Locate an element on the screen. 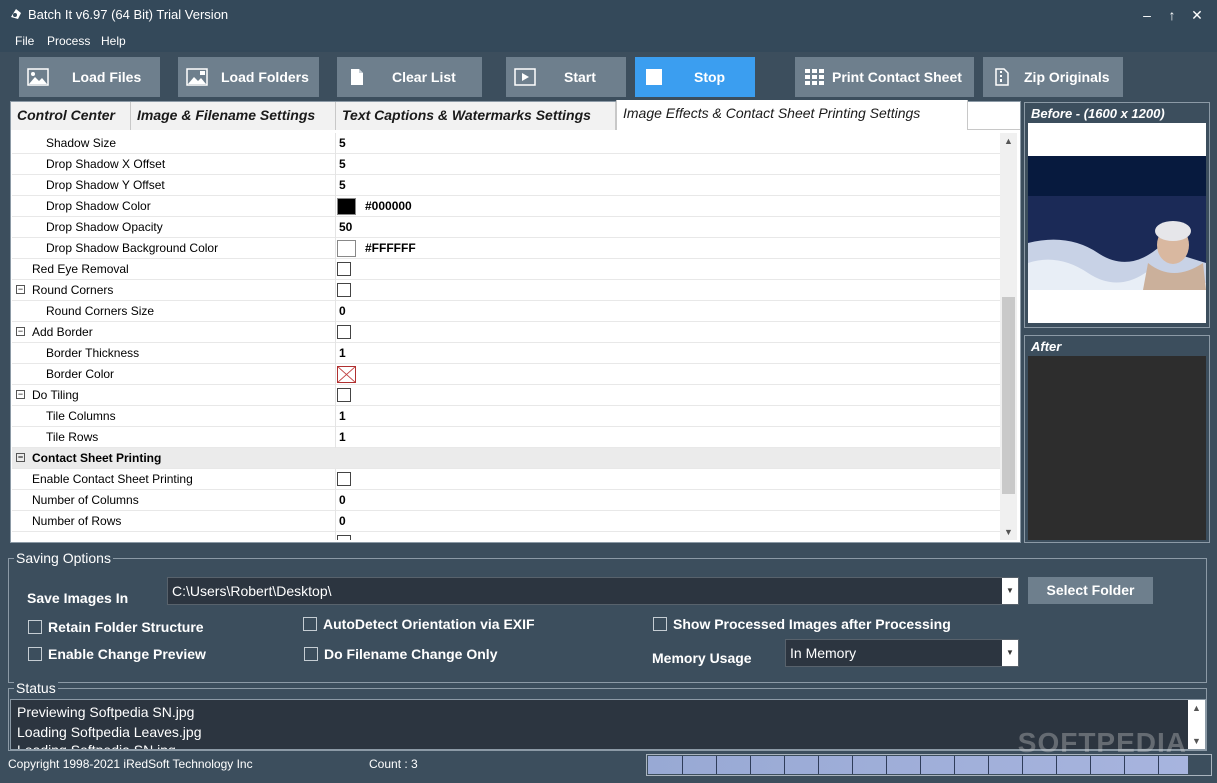 This screenshot has width=1217, height=783. maximize-button: ↑ is located at coordinates (1172, 15).